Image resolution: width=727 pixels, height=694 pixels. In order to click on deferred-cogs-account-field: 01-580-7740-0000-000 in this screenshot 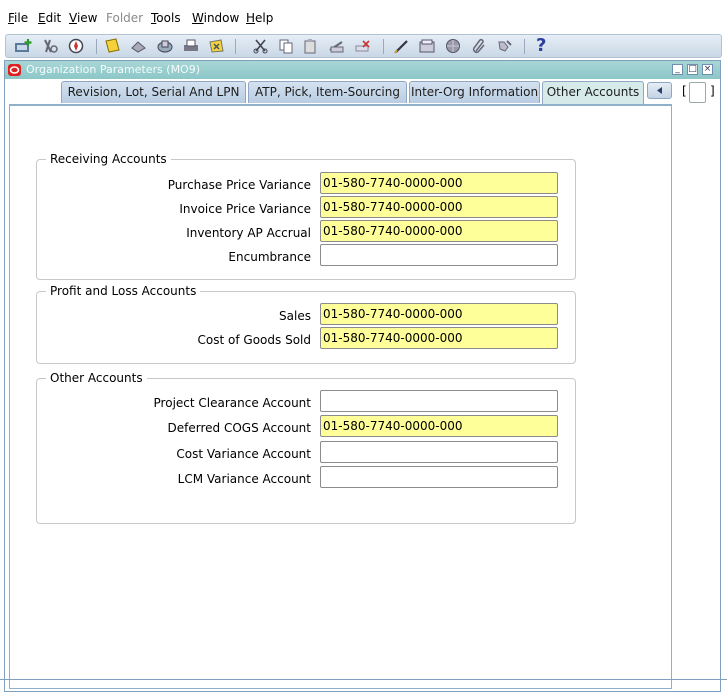, I will do `click(439, 426)`.